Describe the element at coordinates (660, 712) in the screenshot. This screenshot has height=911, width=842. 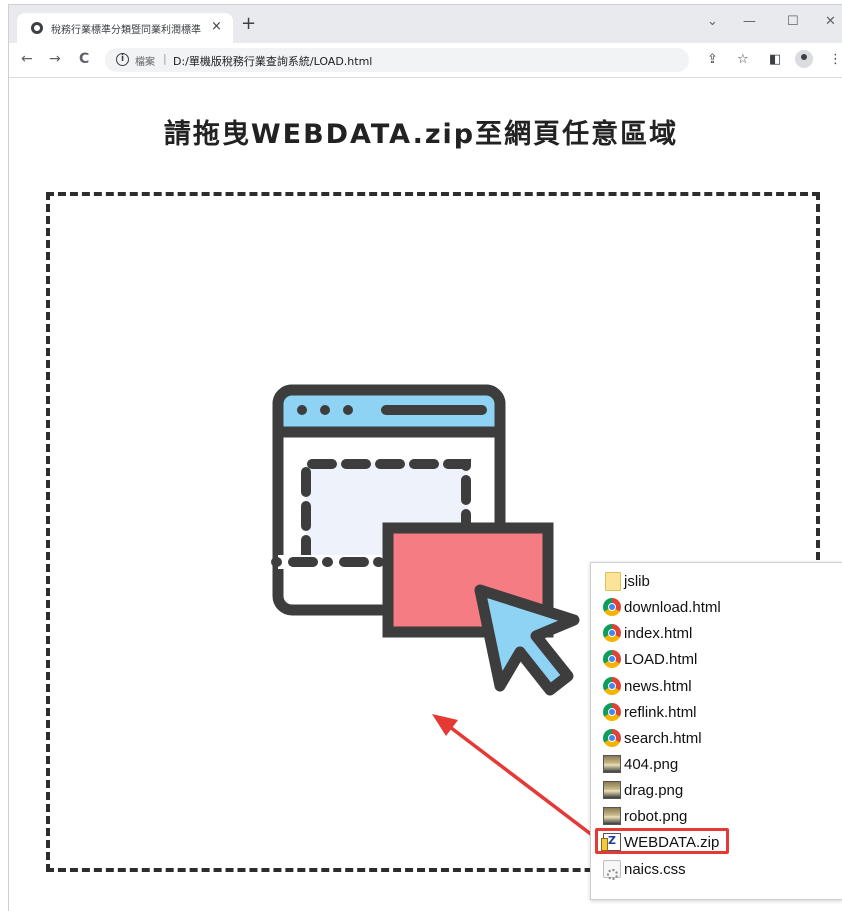
I see `file-name: reflink.html` at that location.